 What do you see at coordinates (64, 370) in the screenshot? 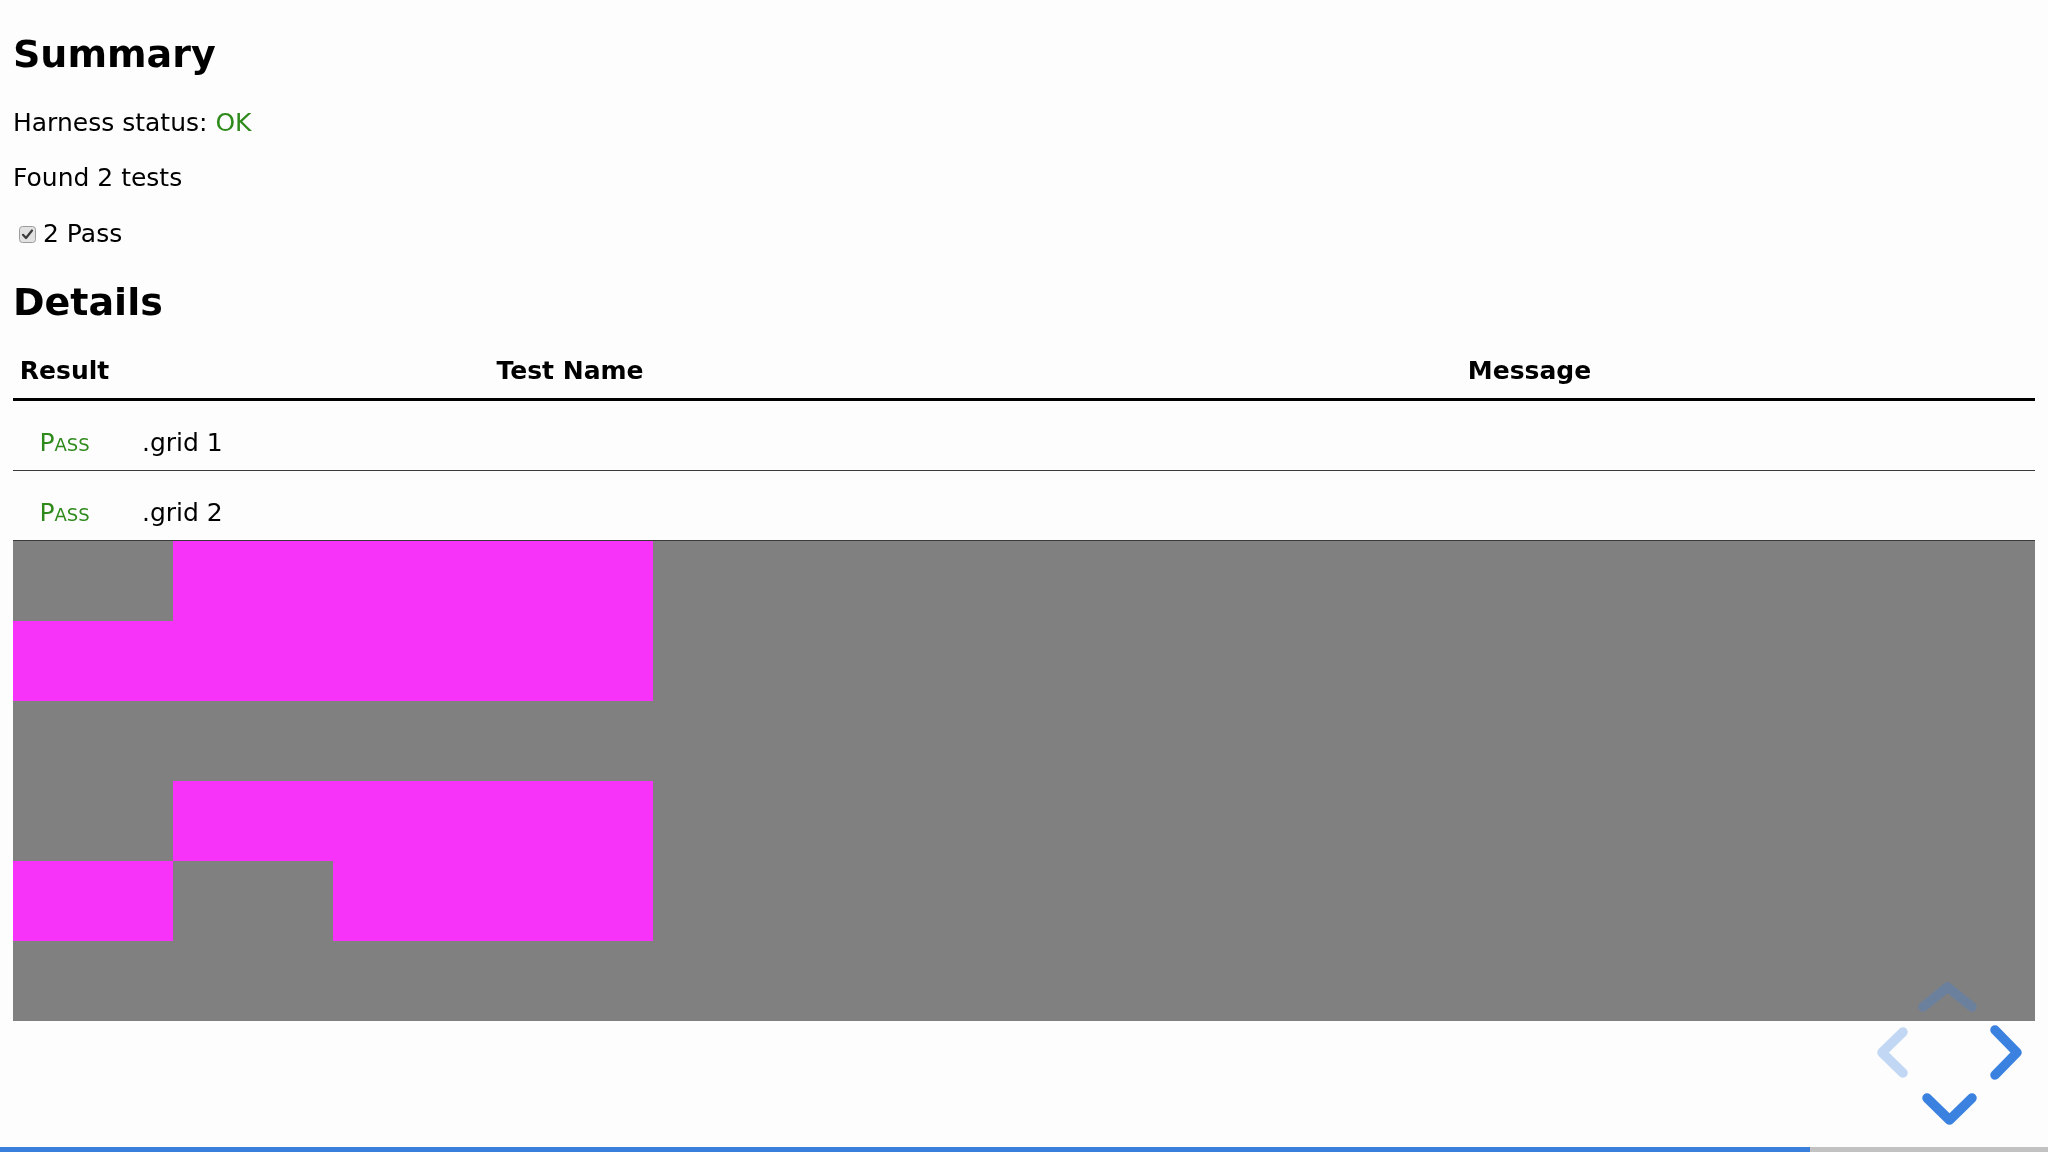
I see `column-header: Result` at bounding box center [64, 370].